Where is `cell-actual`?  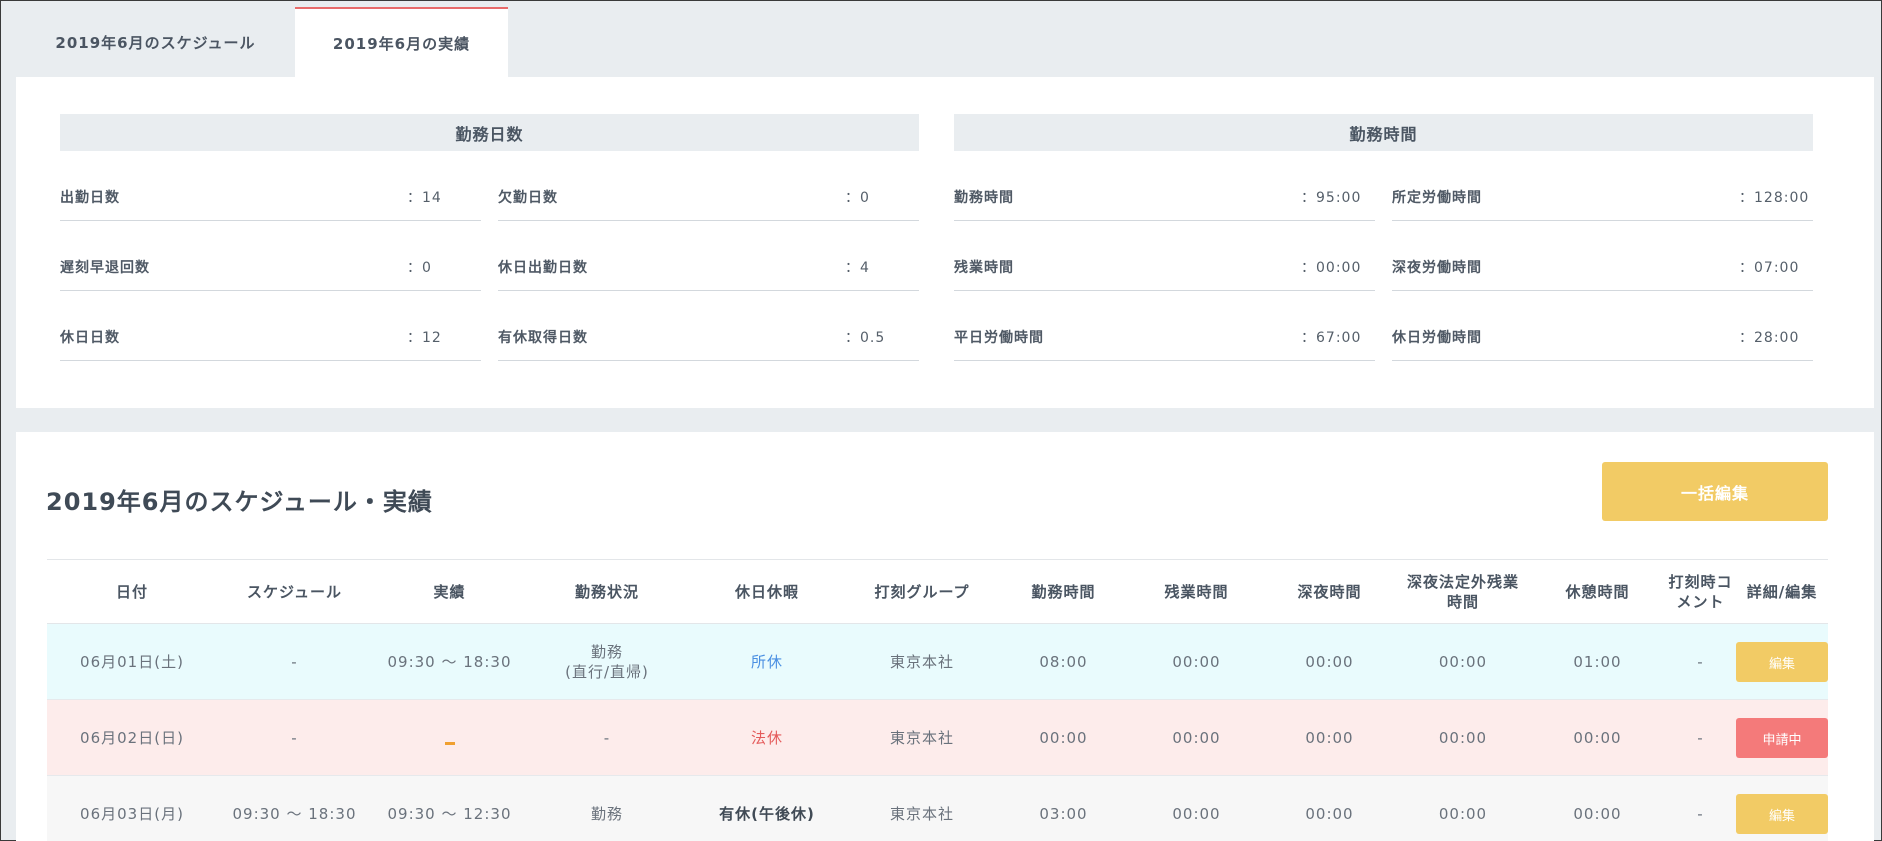 cell-actual is located at coordinates (449, 738).